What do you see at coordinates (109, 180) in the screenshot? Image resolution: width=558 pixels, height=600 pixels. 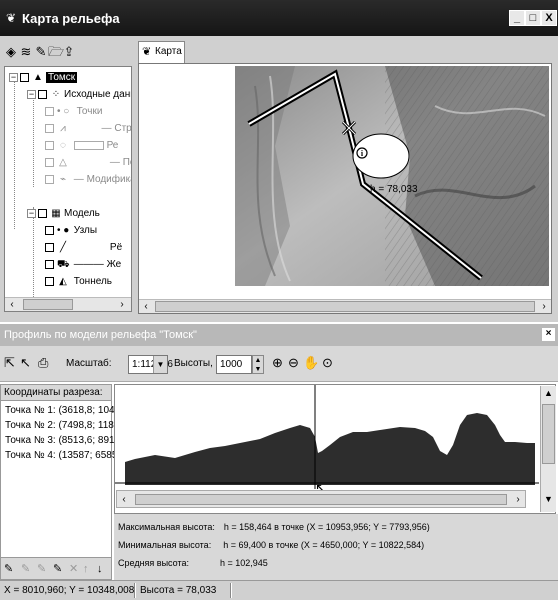 I see `tree-item-label: Модифика` at bounding box center [109, 180].